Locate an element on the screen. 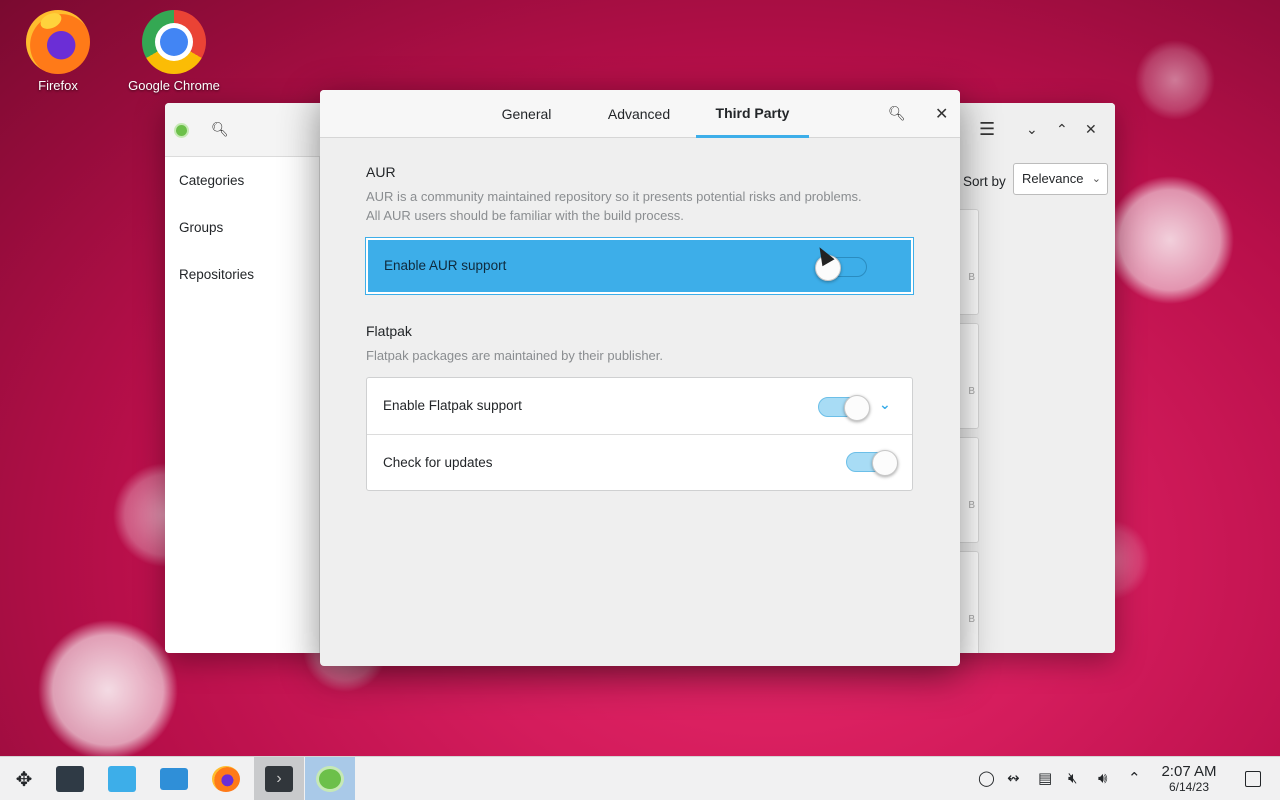 This screenshot has height=800, width=1280. taskbar-software-center is located at coordinates (330, 778).